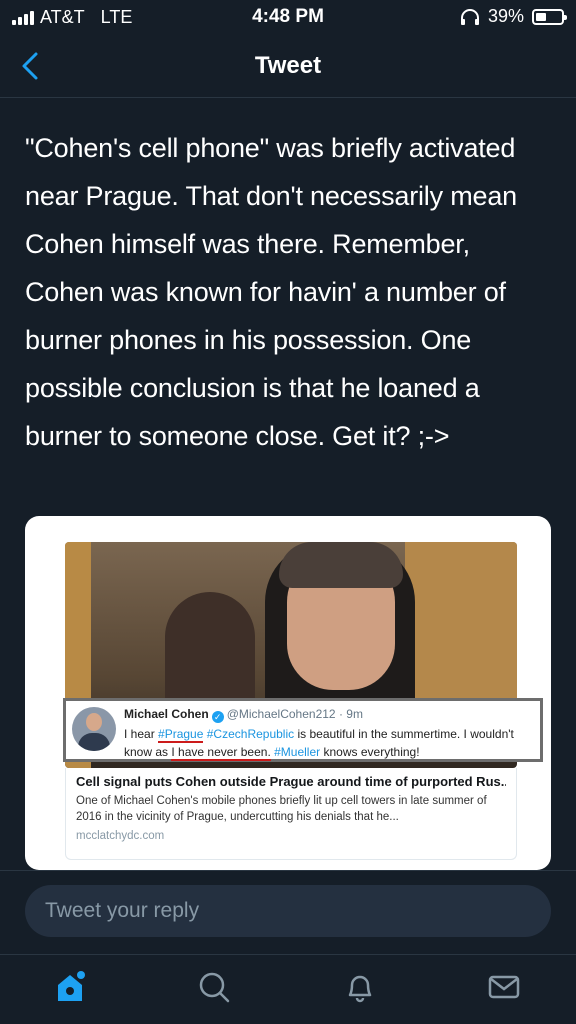  What do you see at coordinates (288, 18) in the screenshot?
I see `status-bar: AT&T LTE 4:48 PM 39%` at bounding box center [288, 18].